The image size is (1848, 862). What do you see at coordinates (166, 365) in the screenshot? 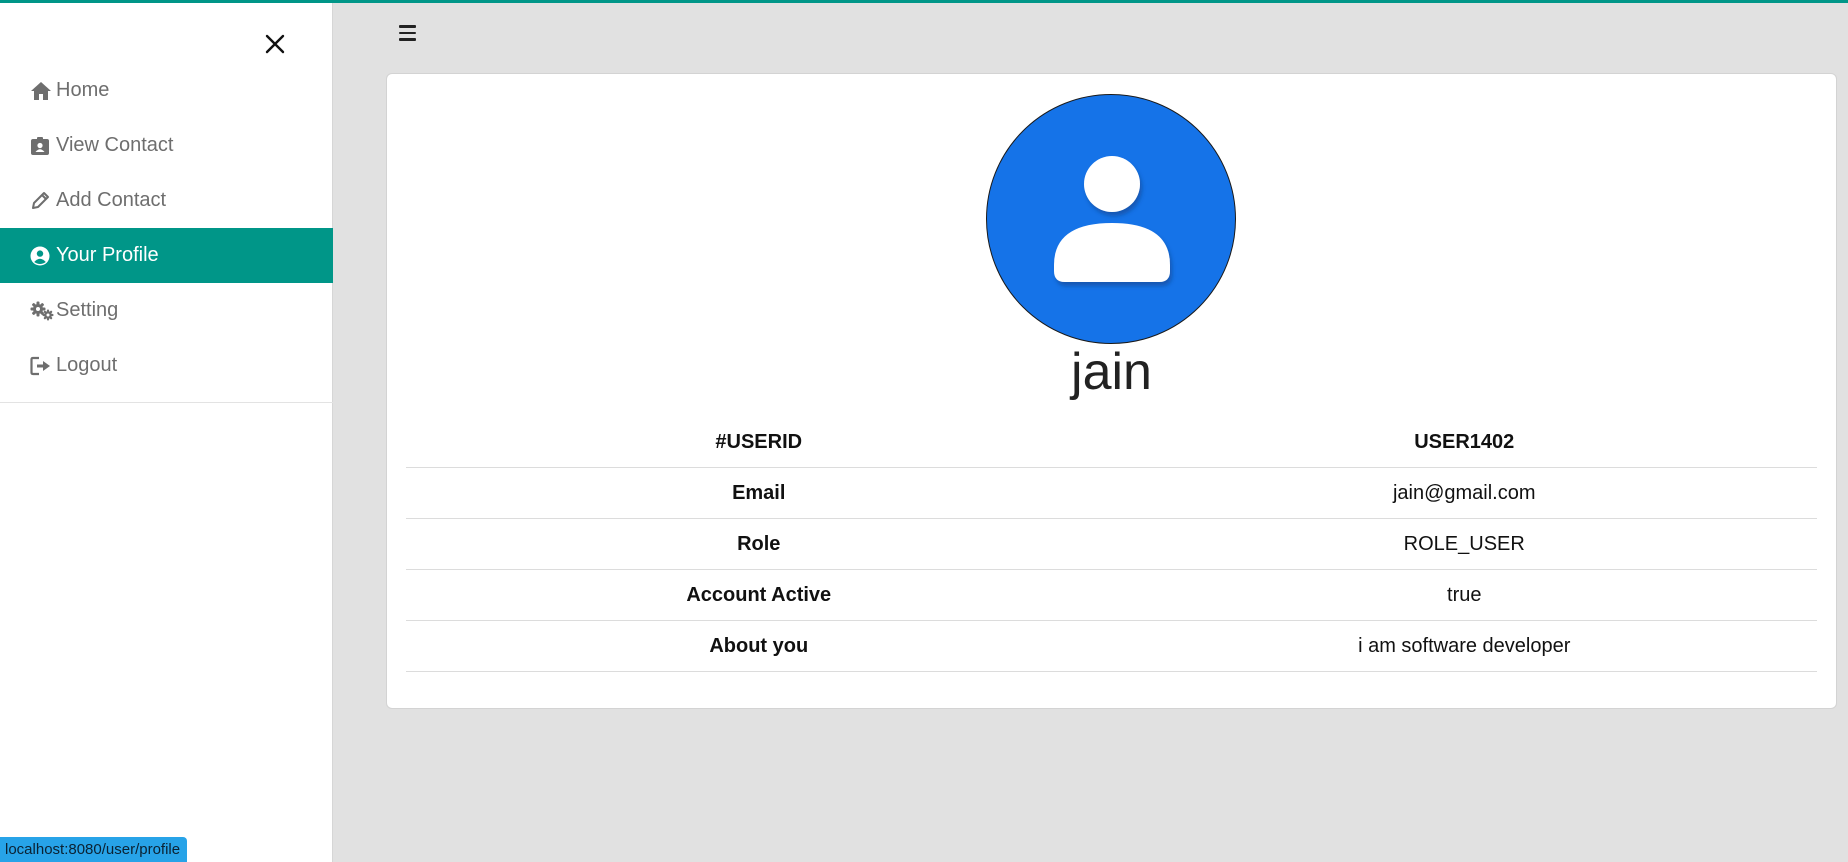
I see `sidebar-item-logout: Logout` at bounding box center [166, 365].